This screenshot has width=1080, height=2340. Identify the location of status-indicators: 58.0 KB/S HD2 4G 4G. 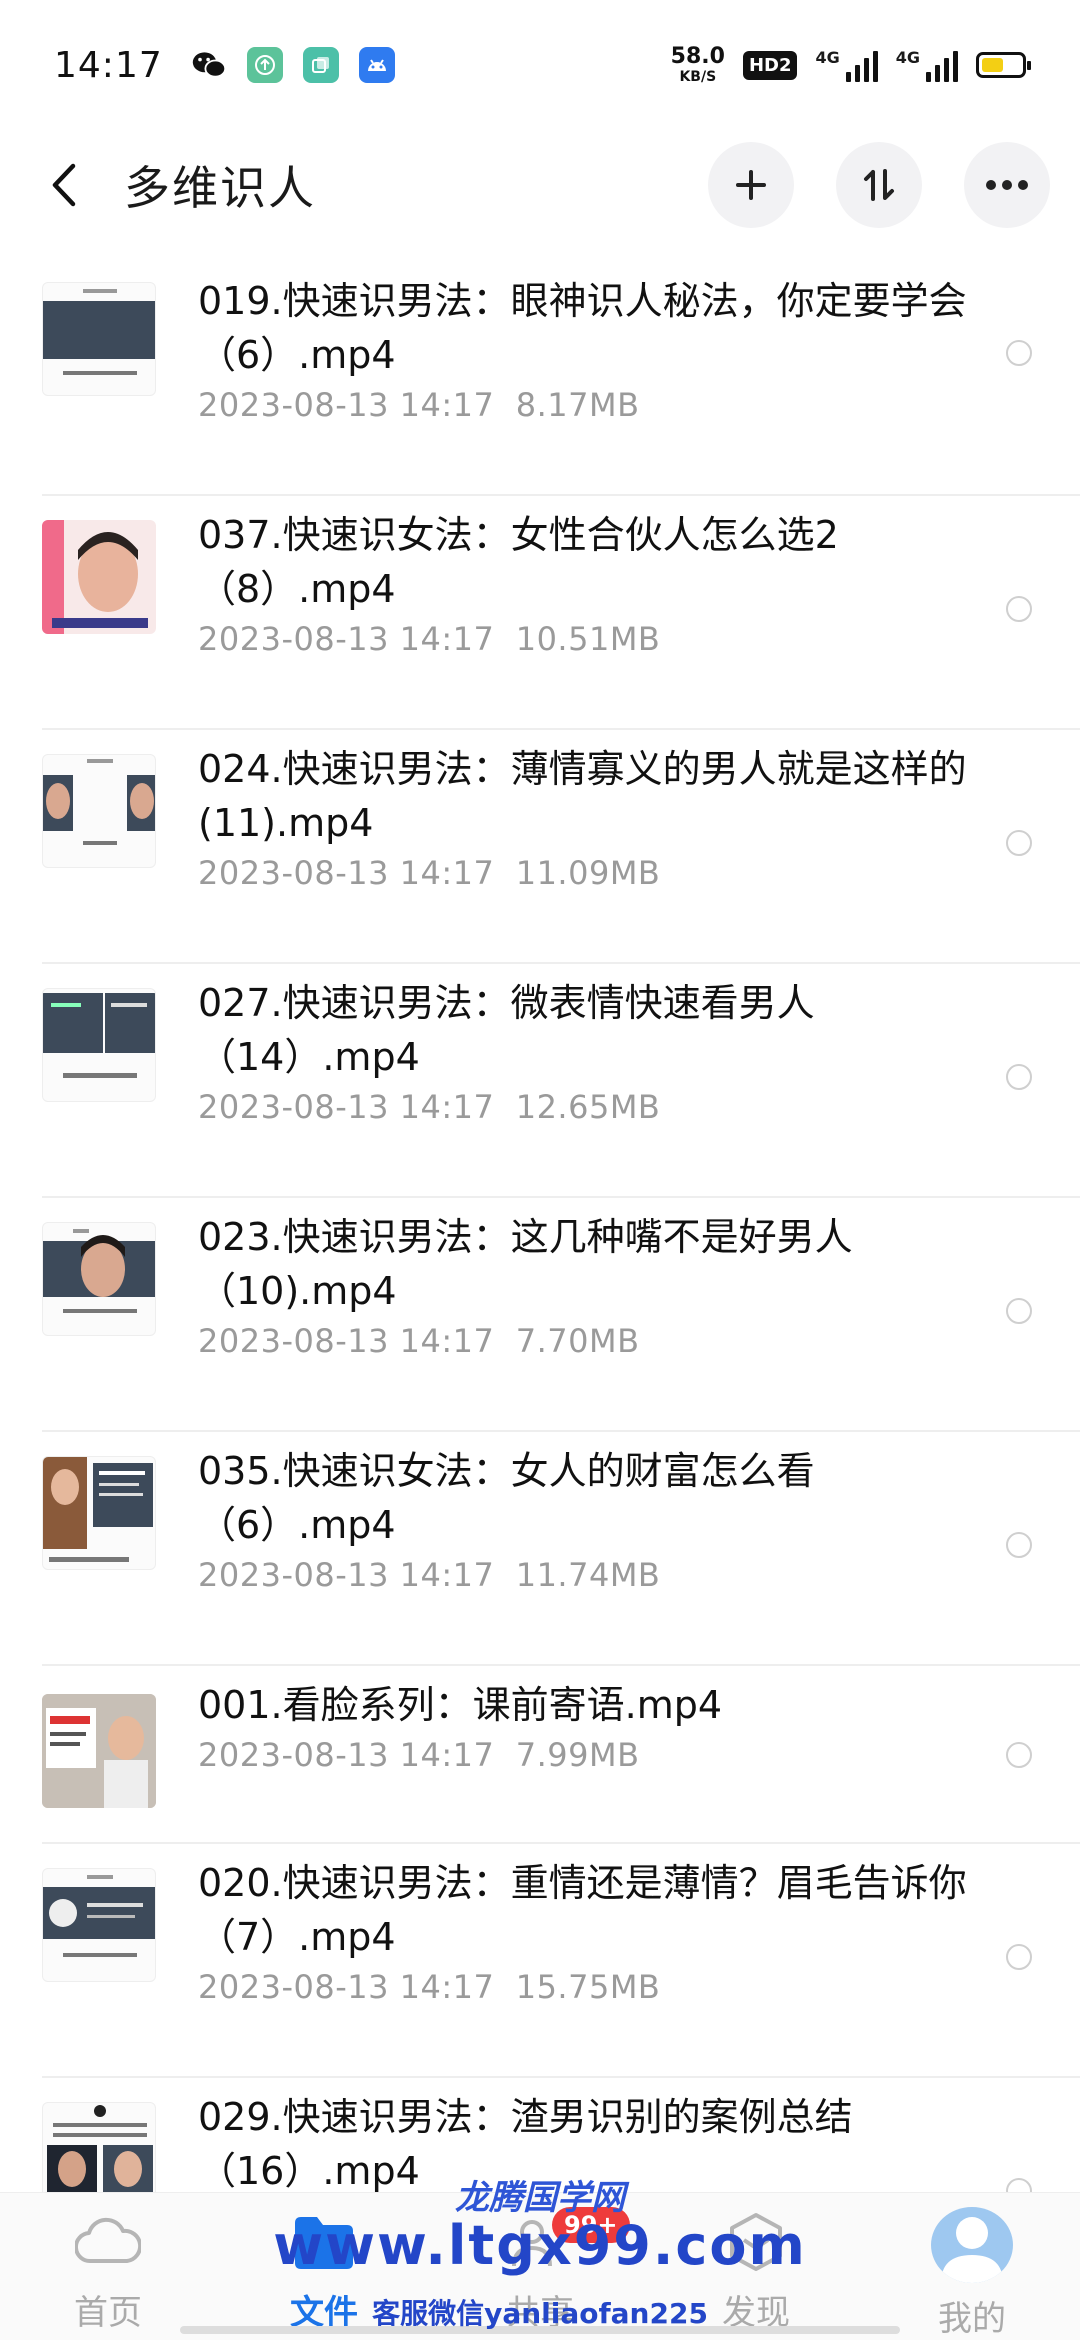
(850, 64).